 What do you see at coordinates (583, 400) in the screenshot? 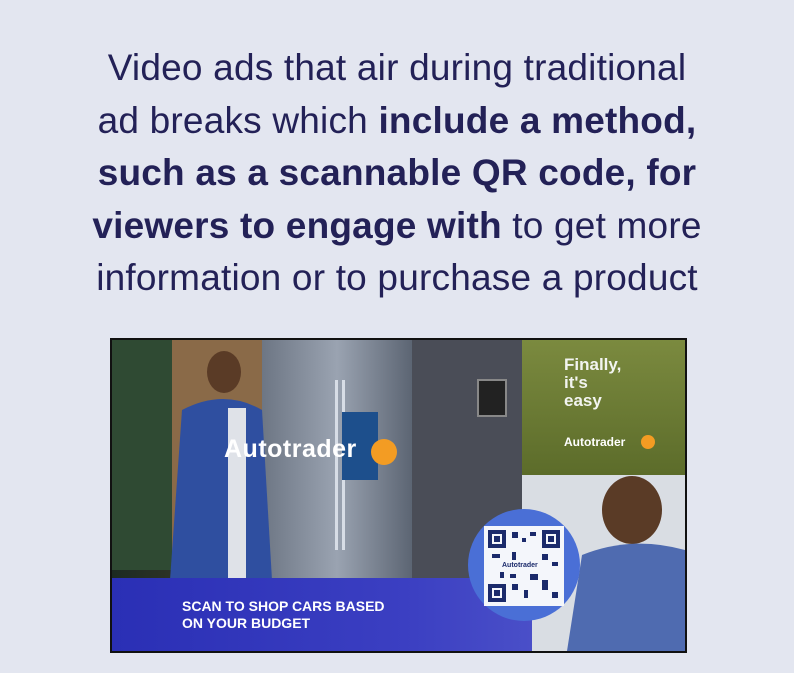
I see `tagline-line-3: easy` at bounding box center [583, 400].